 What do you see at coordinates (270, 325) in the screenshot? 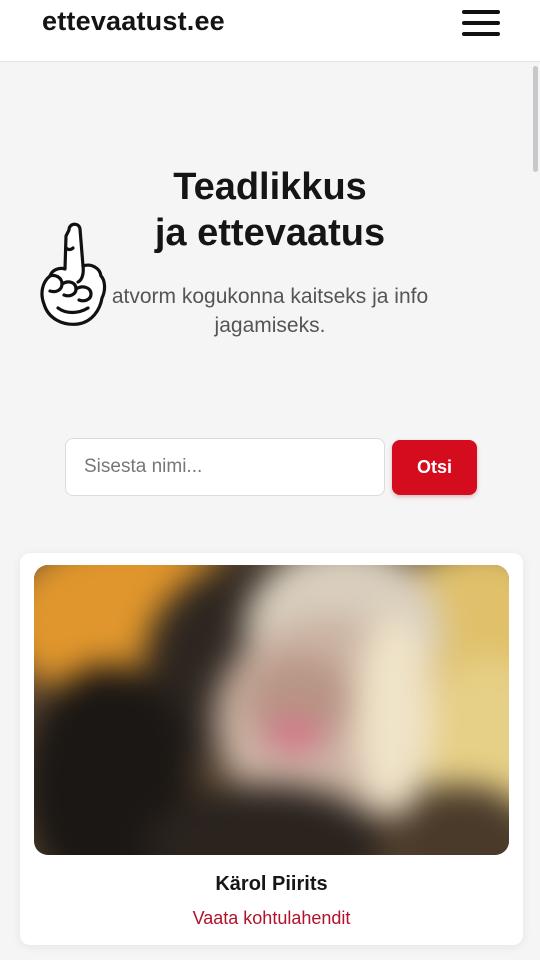
I see `hero-subtitle-line2: jagamiseks.` at bounding box center [270, 325].